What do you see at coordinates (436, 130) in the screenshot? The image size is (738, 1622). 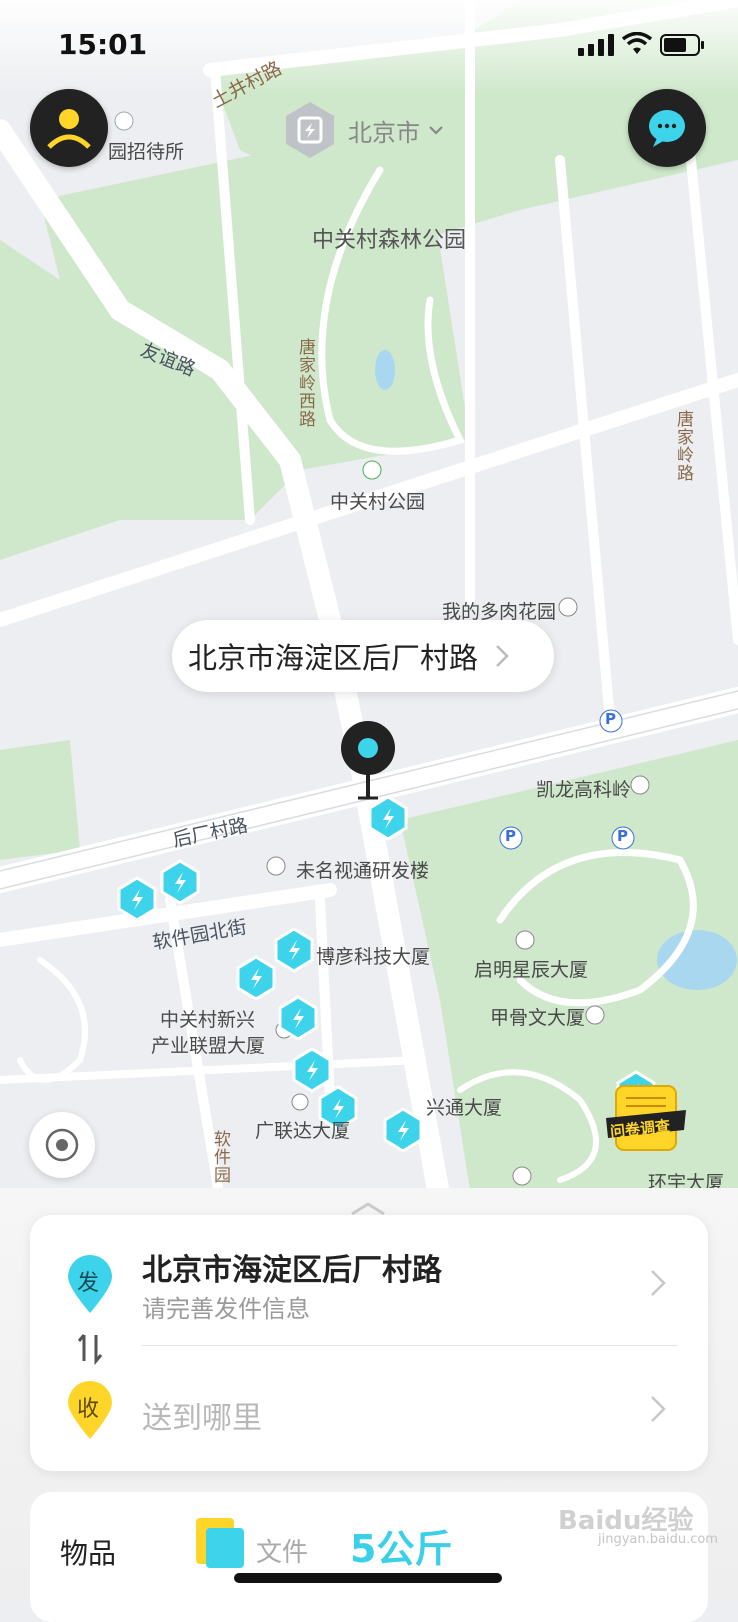 I see `chevron-down-icon` at bounding box center [436, 130].